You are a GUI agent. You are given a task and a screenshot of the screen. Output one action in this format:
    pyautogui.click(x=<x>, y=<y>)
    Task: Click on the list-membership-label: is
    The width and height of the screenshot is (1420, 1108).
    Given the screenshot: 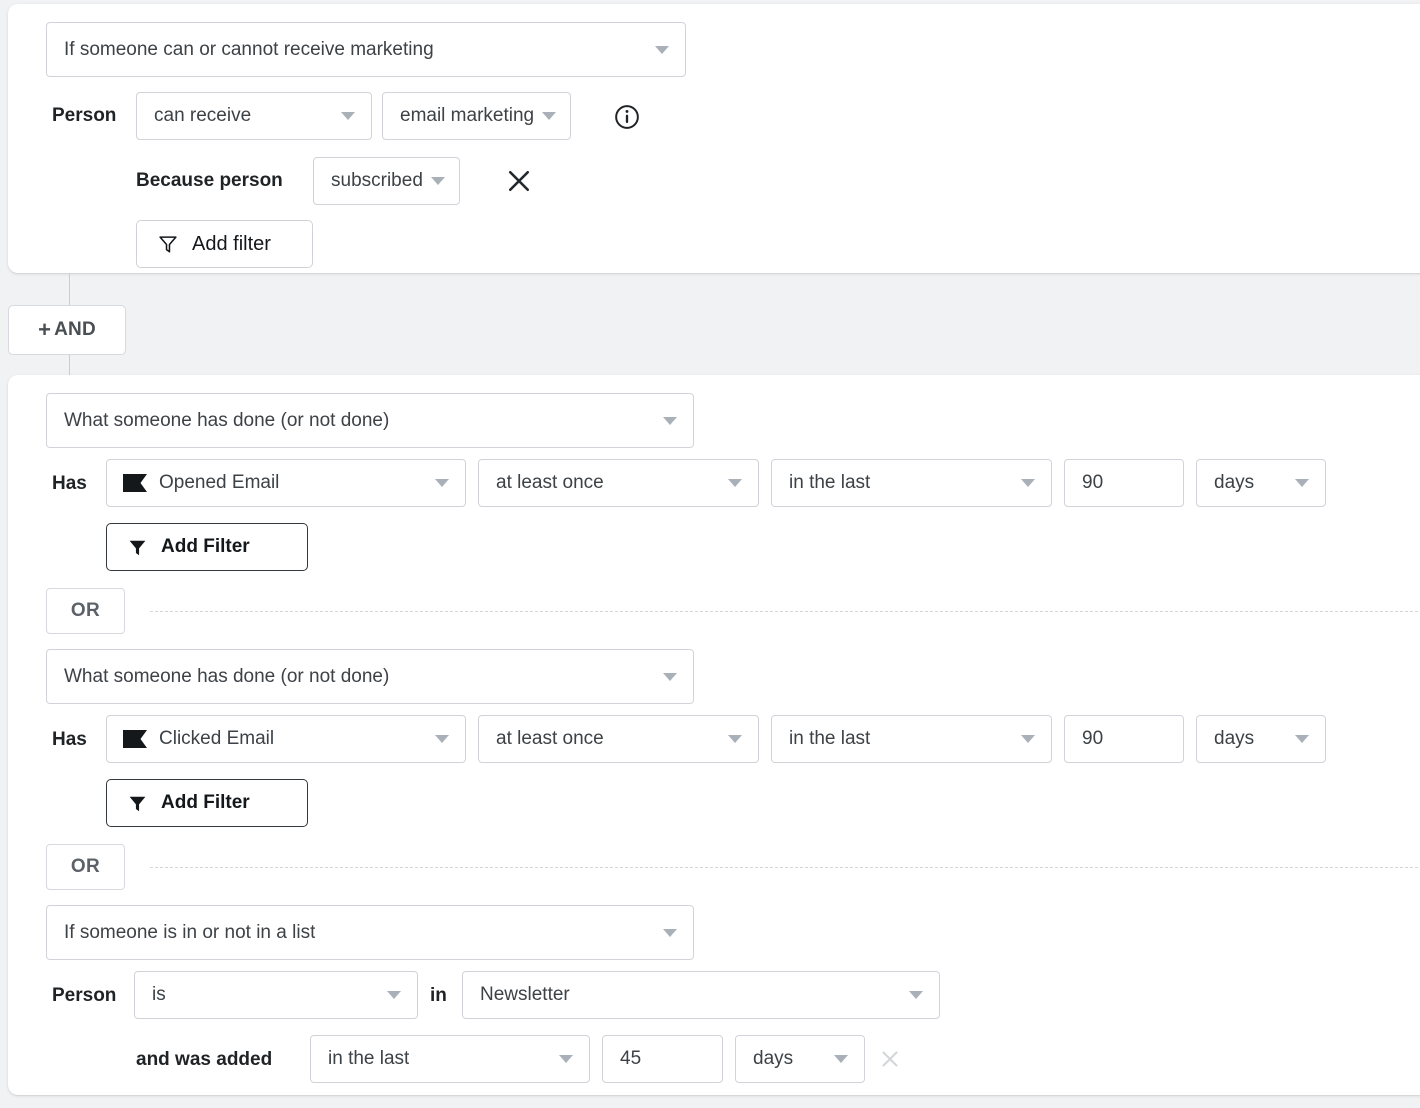 What is the action you would take?
    pyautogui.click(x=159, y=994)
    